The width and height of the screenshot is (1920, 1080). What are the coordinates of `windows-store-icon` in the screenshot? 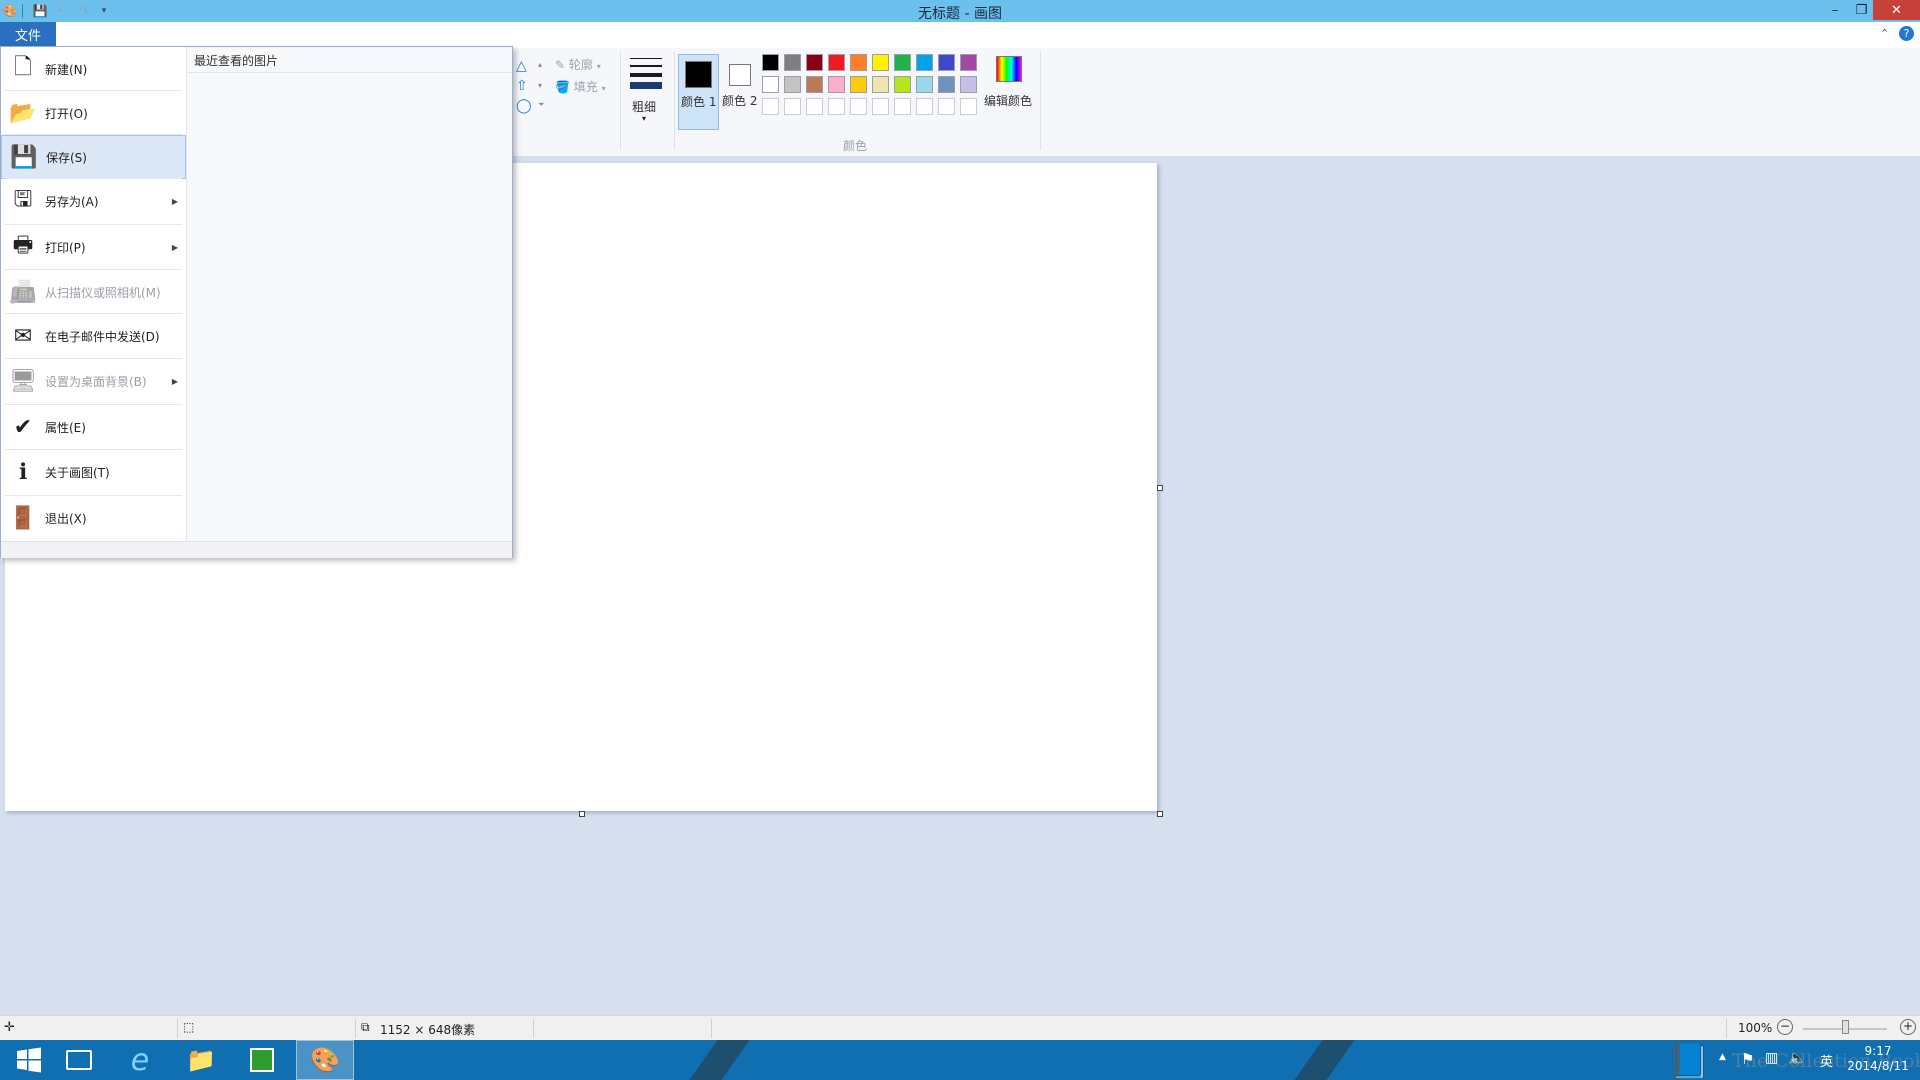 It's located at (262, 1060).